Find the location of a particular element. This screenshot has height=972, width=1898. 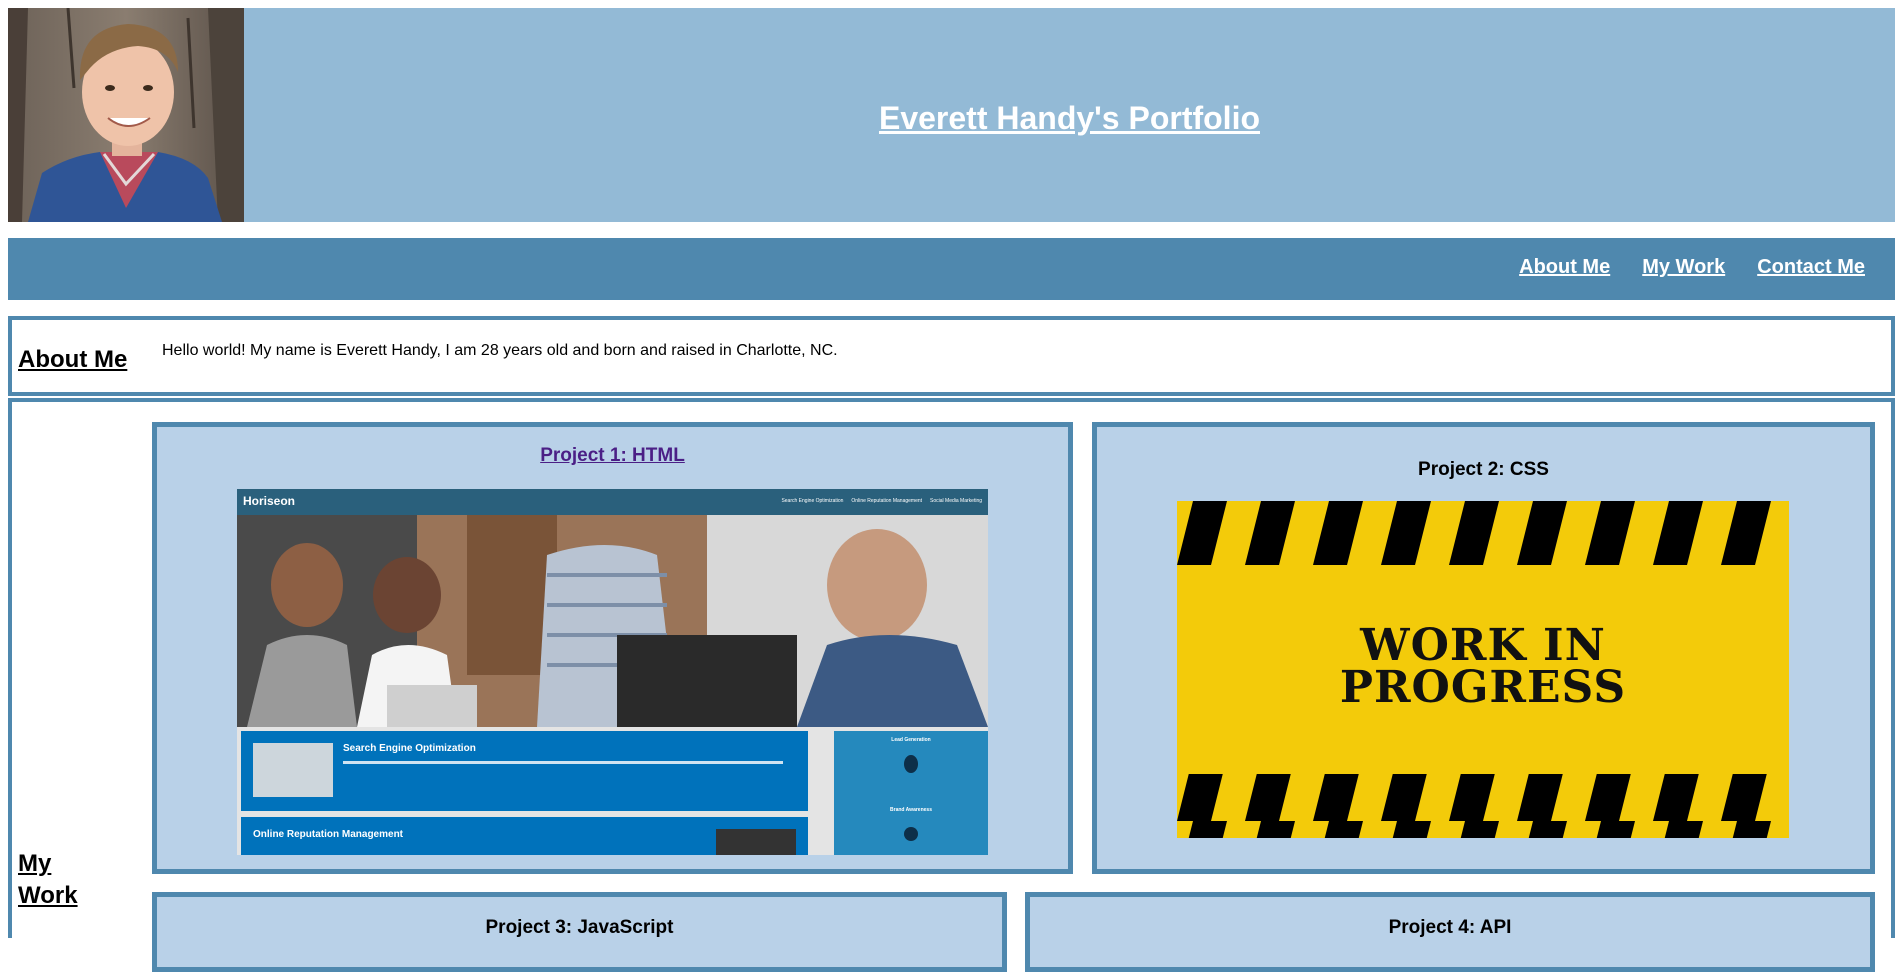

project-card-4: Project 4: API is located at coordinates (1450, 932).